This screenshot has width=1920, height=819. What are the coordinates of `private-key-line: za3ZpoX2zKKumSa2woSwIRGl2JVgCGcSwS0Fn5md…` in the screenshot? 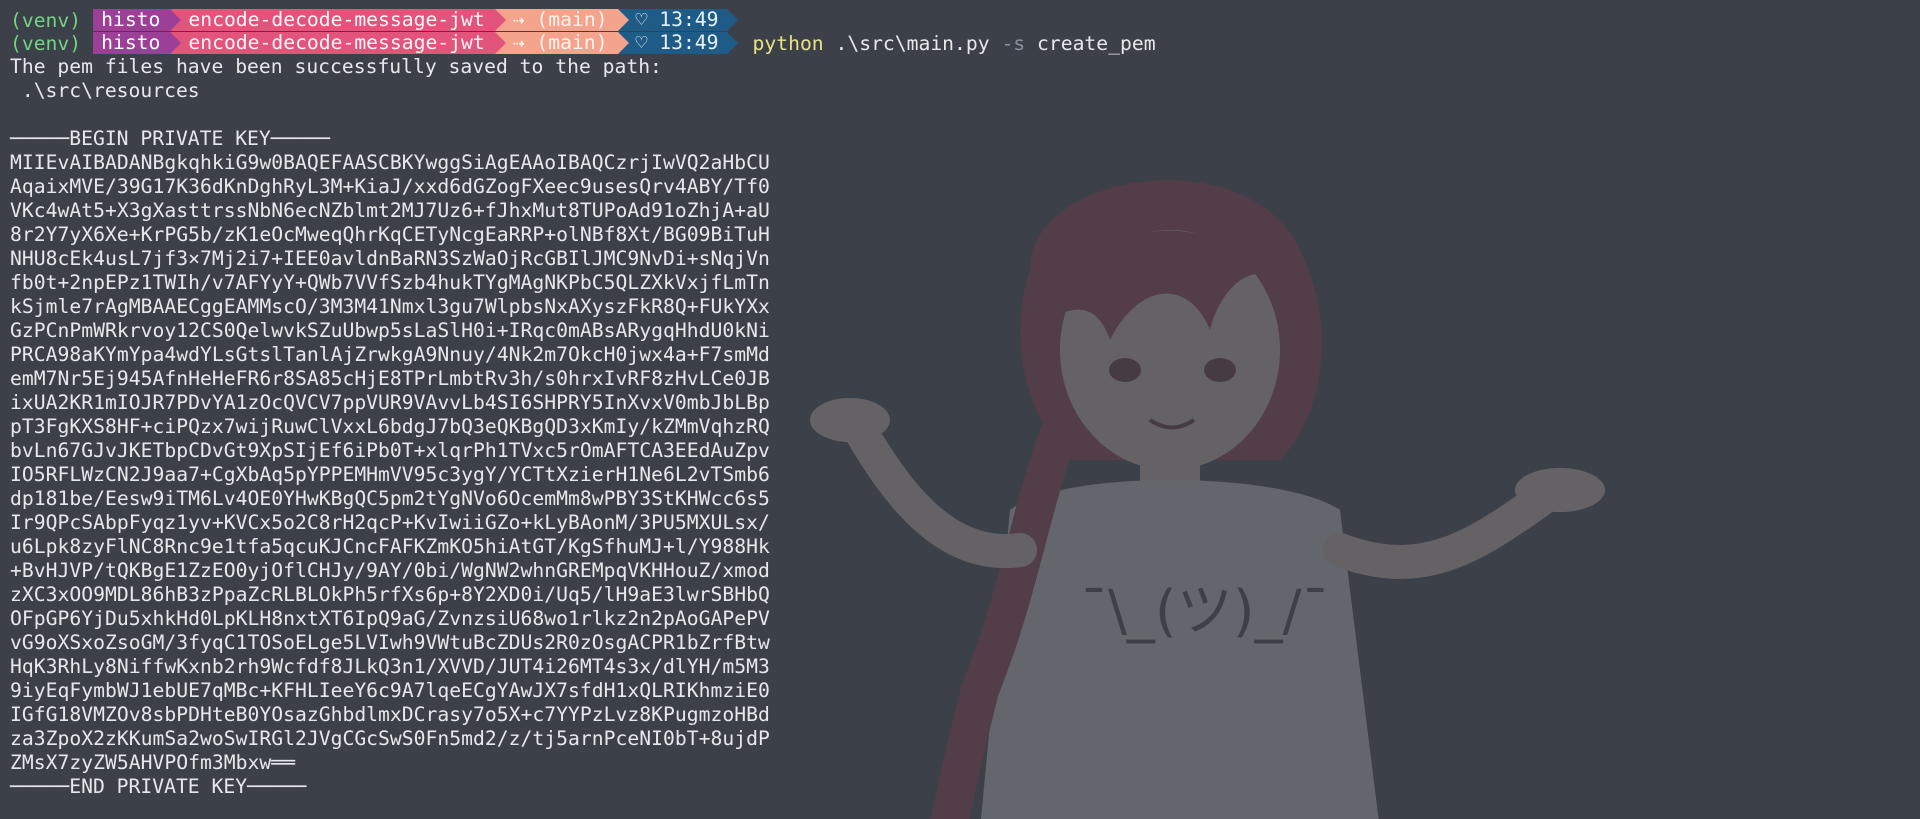 It's located at (390, 738).